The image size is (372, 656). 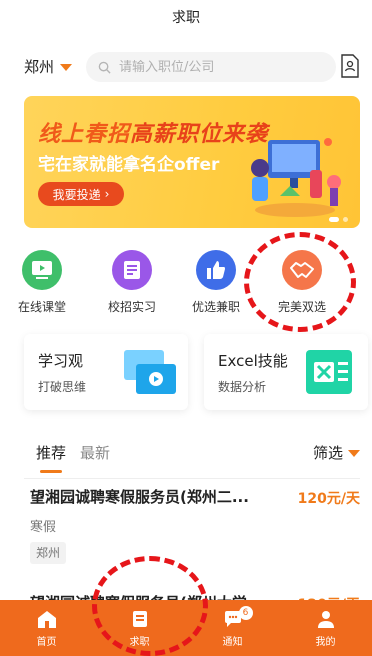 I want to click on handshake-icon, so click(x=302, y=270).